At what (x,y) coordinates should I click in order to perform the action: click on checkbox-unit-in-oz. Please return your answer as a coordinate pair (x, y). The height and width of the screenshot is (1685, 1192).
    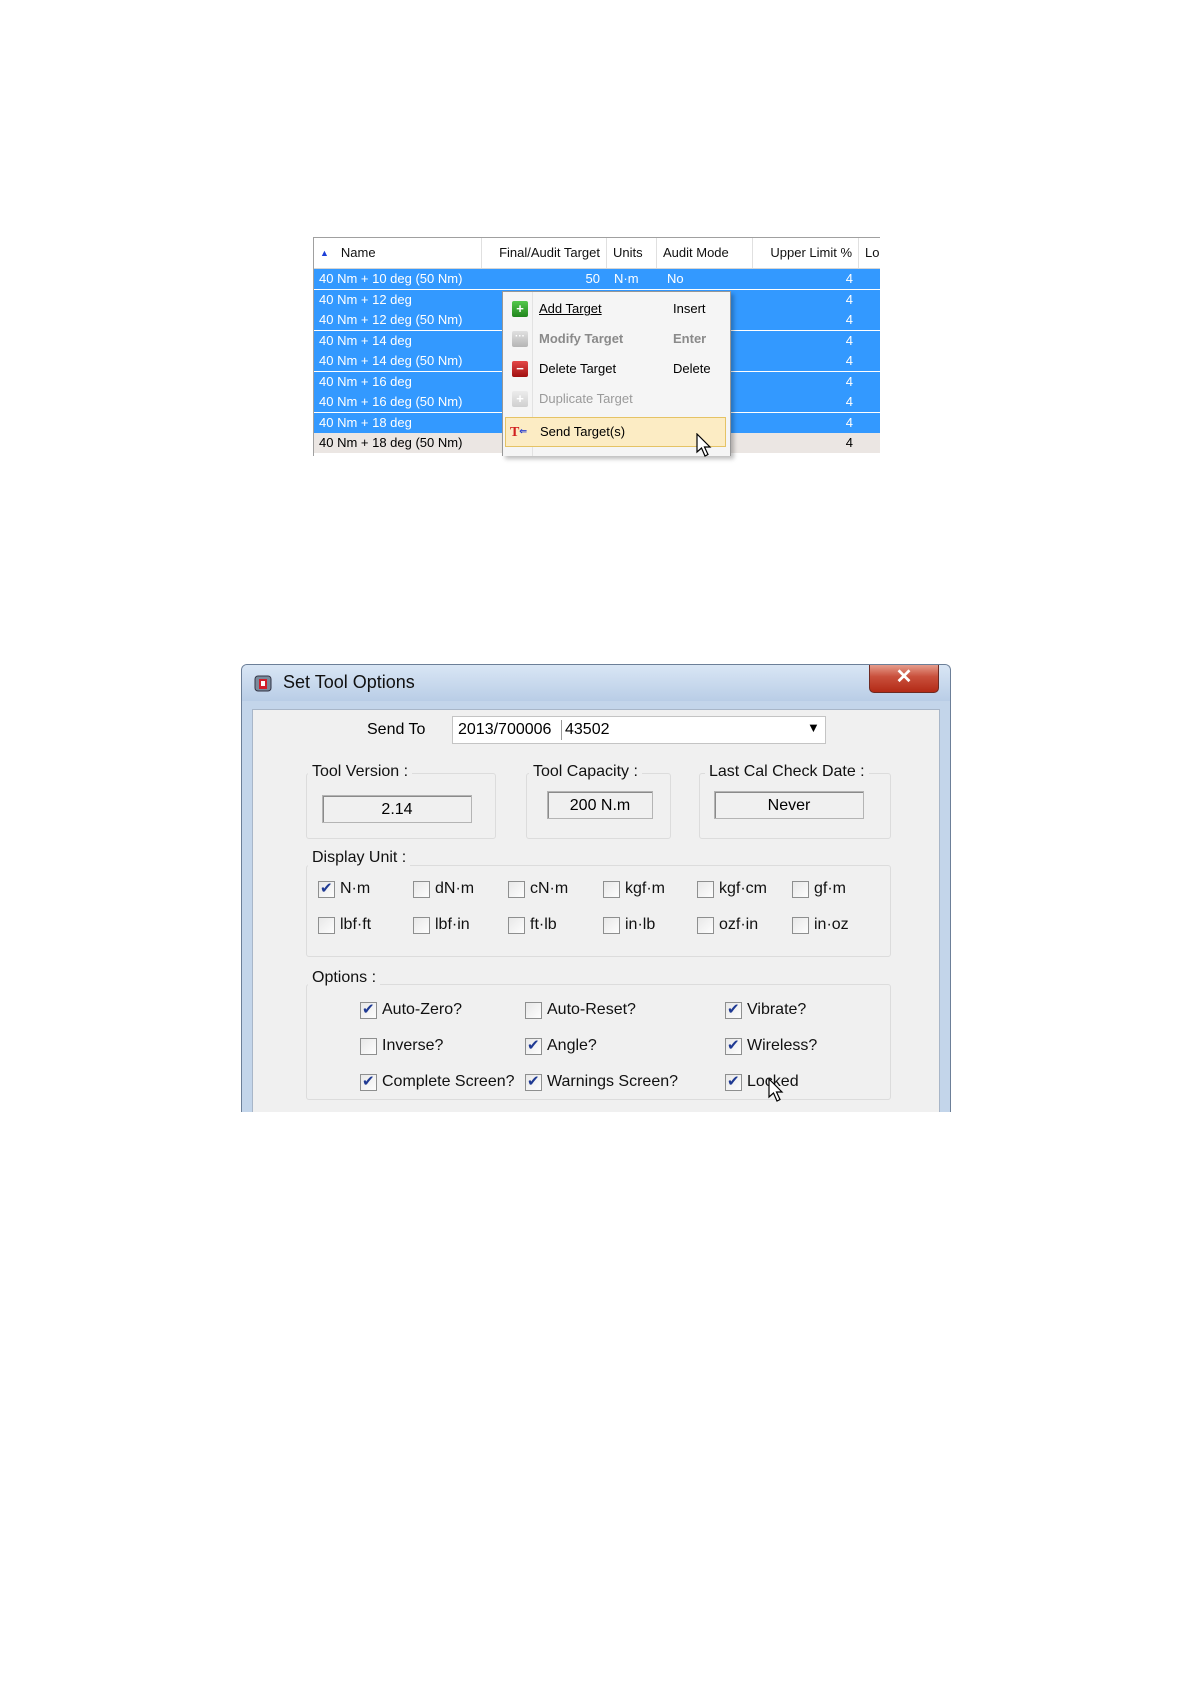
    Looking at the image, I should click on (800, 925).